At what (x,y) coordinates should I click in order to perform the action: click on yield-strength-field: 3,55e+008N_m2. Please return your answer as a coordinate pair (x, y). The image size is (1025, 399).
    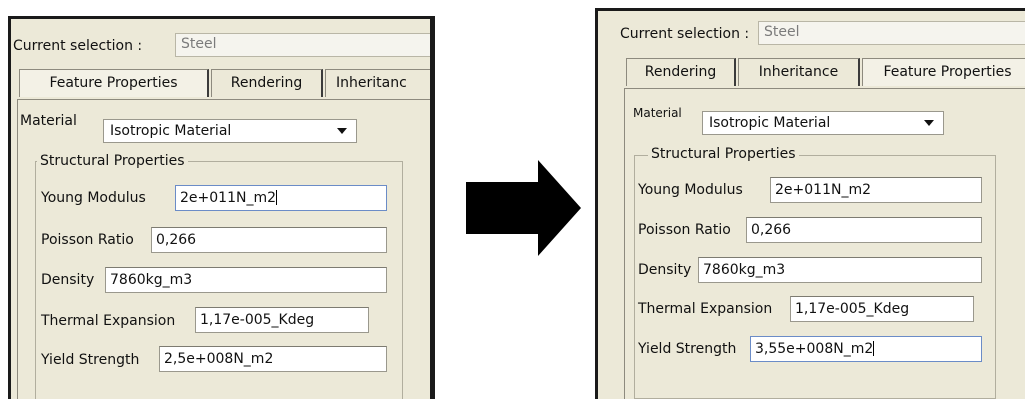
    Looking at the image, I should click on (866, 349).